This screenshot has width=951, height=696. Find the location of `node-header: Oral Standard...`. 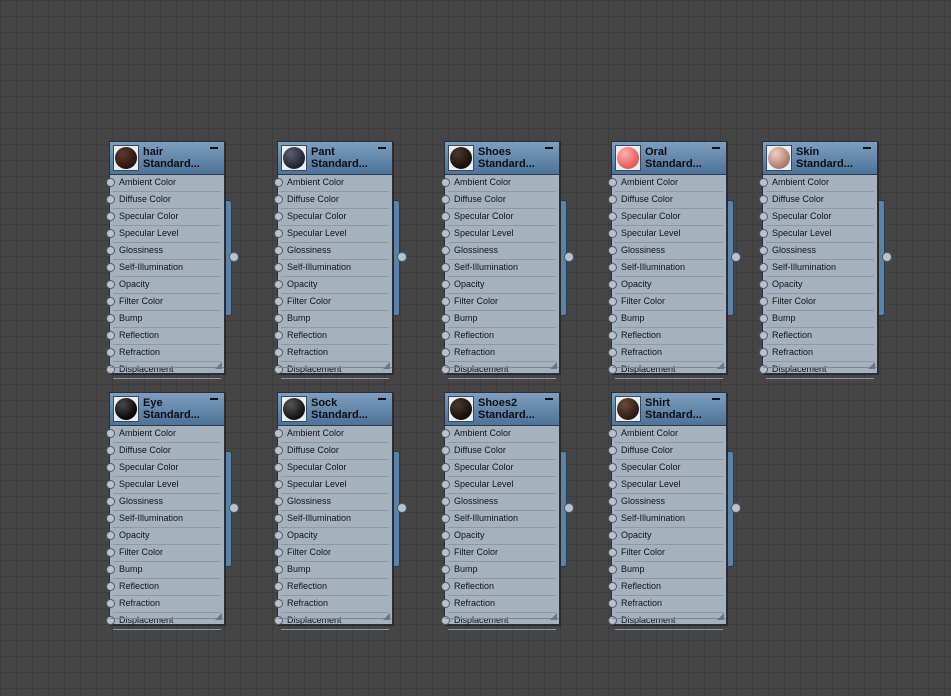

node-header: Oral Standard... is located at coordinates (669, 158).